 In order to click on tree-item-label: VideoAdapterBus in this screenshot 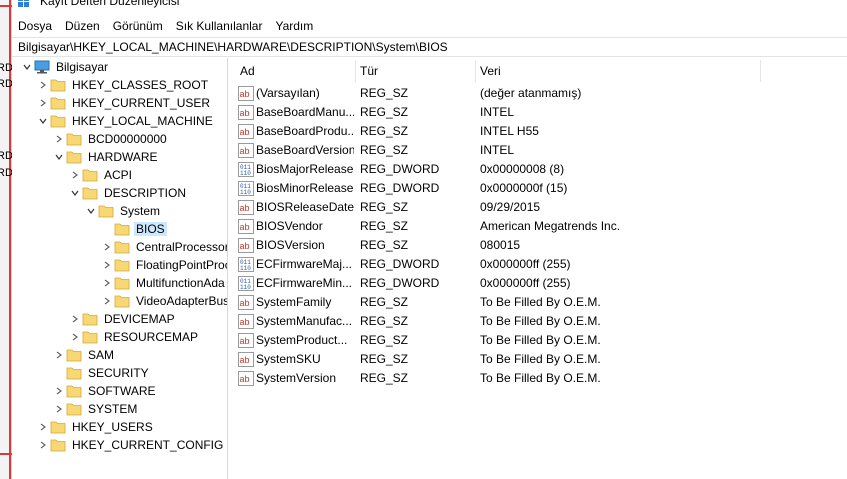, I will do `click(182, 301)`.